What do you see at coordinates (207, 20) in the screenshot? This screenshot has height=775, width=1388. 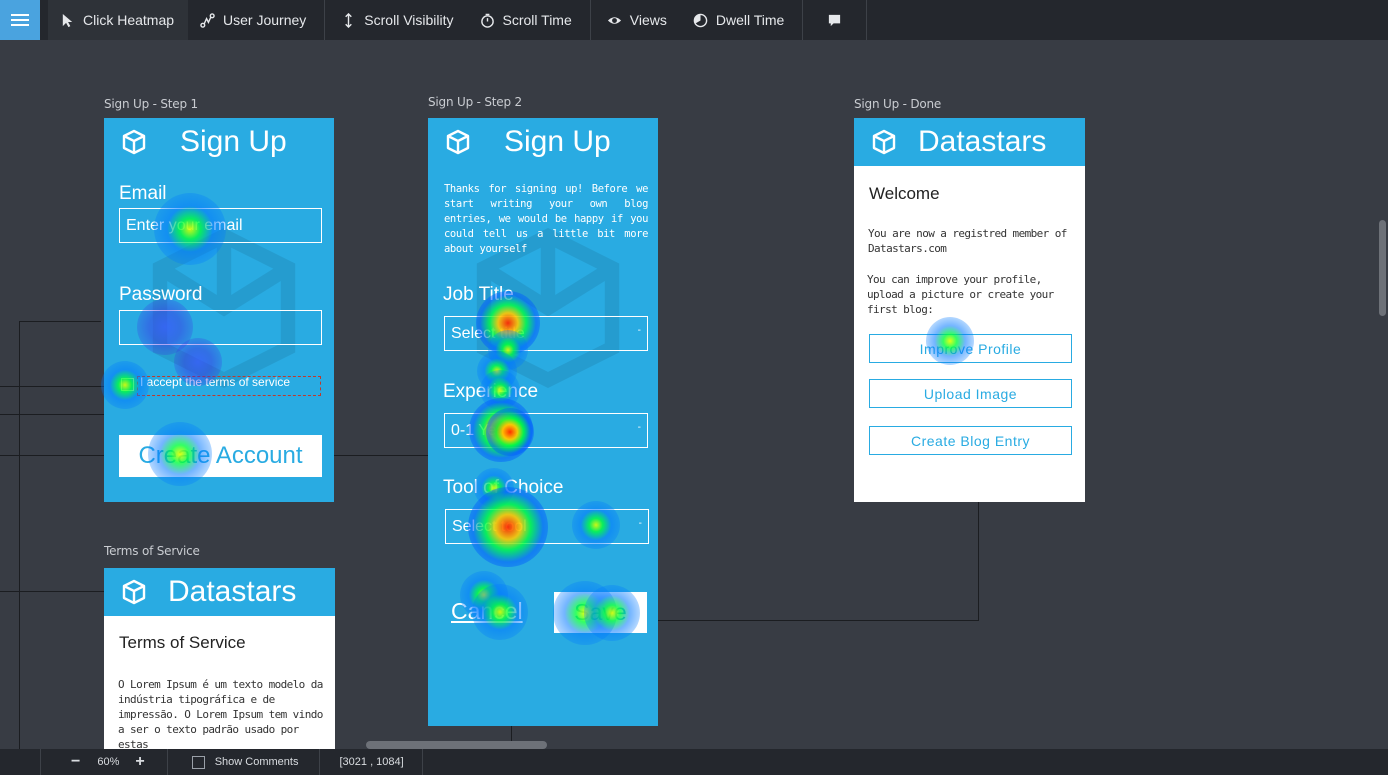 I see `journey-icon` at bounding box center [207, 20].